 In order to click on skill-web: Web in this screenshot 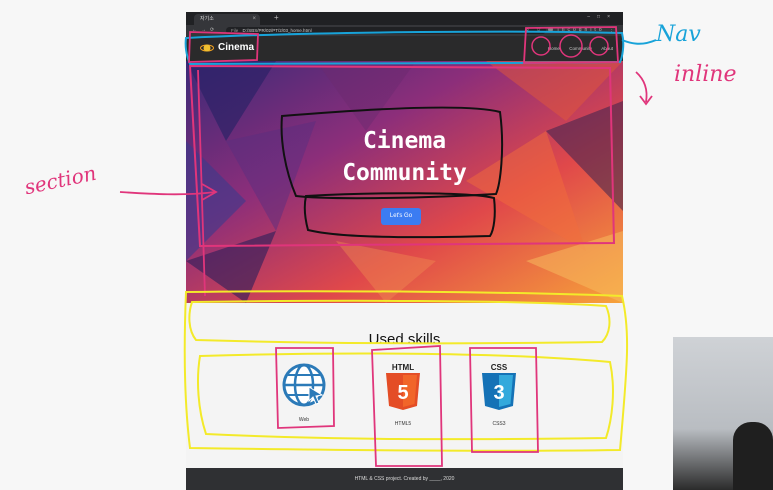, I will do `click(304, 393)`.